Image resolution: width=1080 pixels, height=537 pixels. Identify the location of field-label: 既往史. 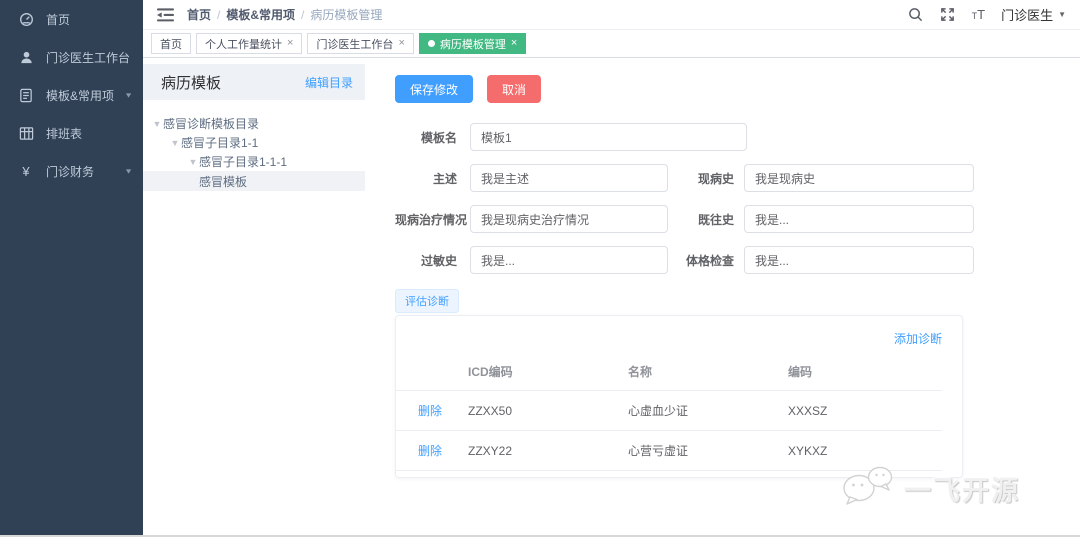
(715, 219).